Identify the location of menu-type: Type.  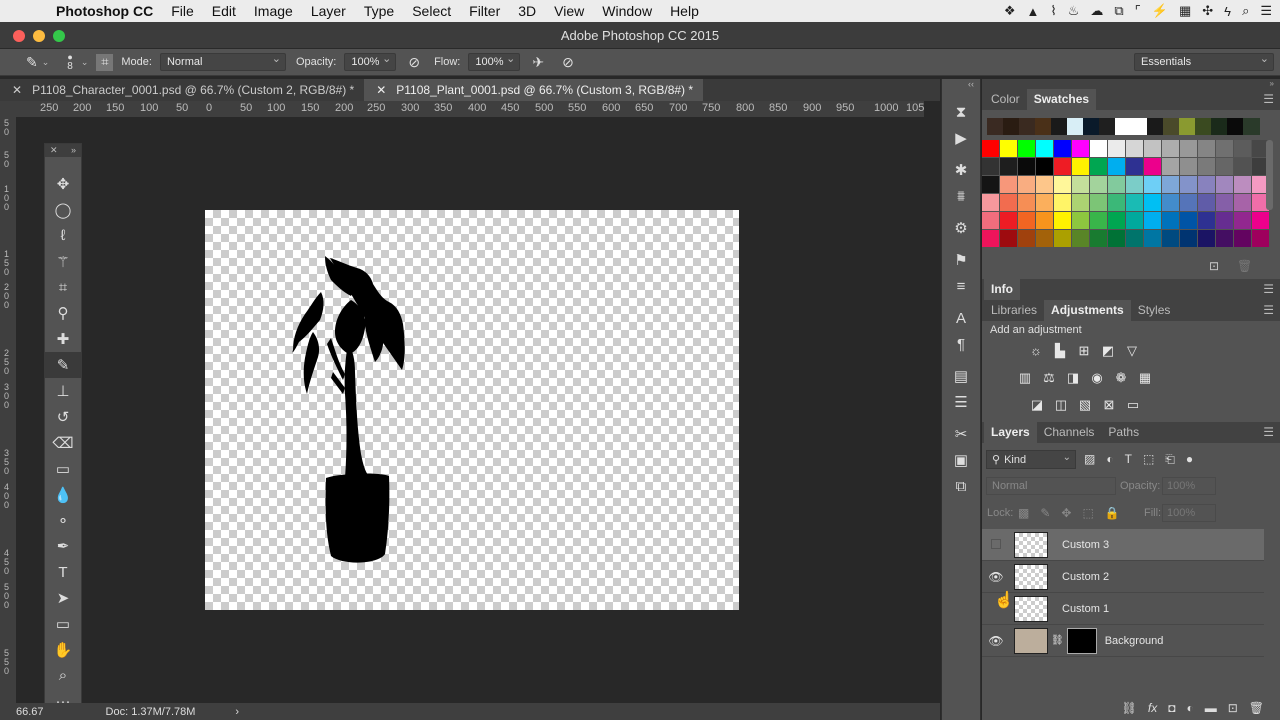
(379, 11).